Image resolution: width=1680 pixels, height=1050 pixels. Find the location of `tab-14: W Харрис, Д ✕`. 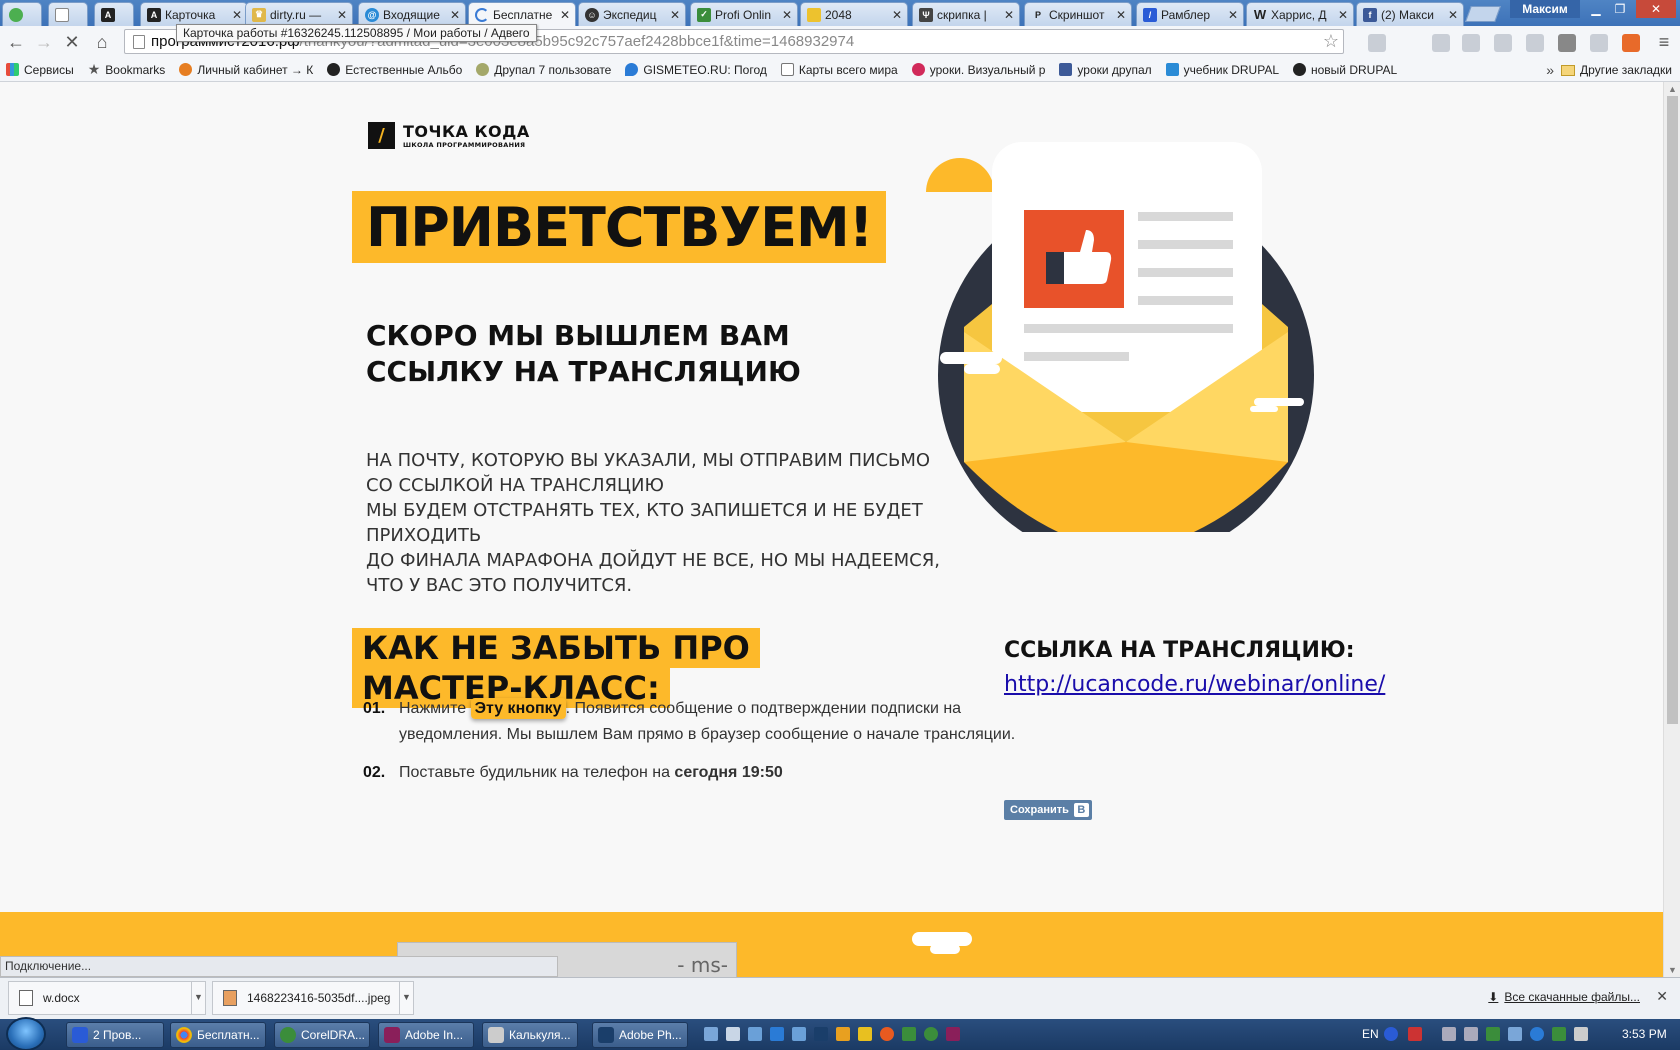

tab-14: W Харрис, Д ✕ is located at coordinates (1300, 14).